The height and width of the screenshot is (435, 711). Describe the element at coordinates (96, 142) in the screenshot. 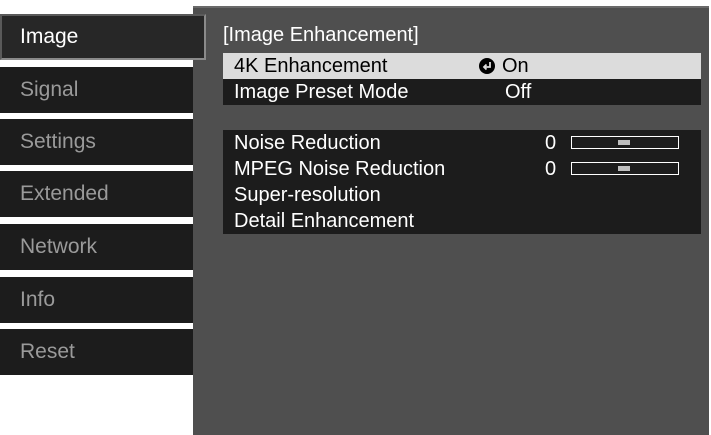

I see `tab-settings: Settings` at that location.